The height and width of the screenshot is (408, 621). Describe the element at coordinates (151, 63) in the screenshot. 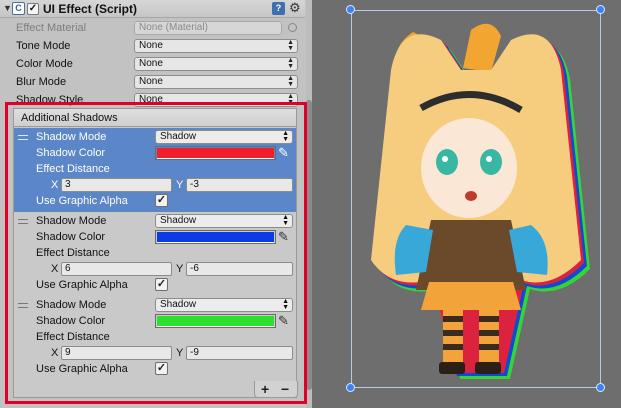

I see `color-mode-value: None` at that location.